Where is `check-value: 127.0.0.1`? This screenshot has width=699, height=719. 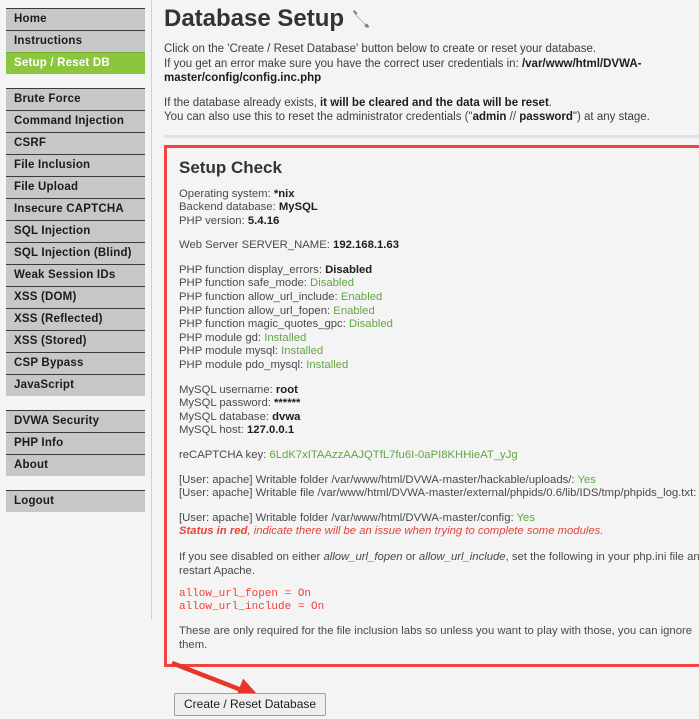 check-value: 127.0.0.1 is located at coordinates (271, 430).